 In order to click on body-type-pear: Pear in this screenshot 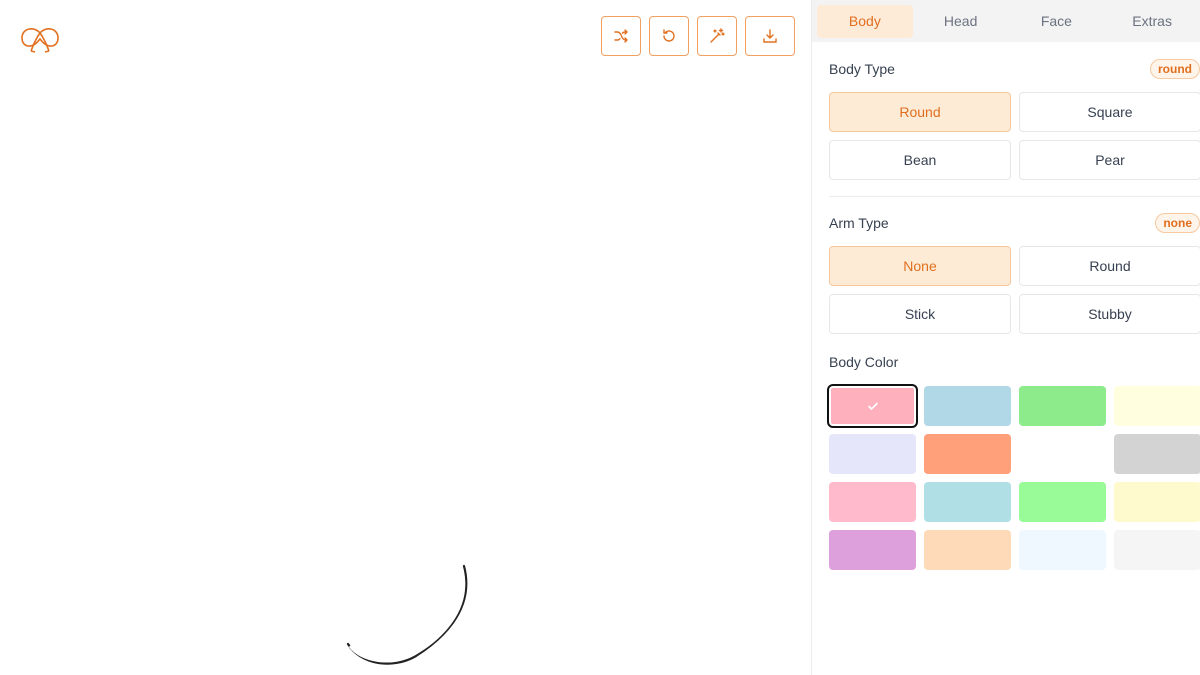, I will do `click(1109, 160)`.